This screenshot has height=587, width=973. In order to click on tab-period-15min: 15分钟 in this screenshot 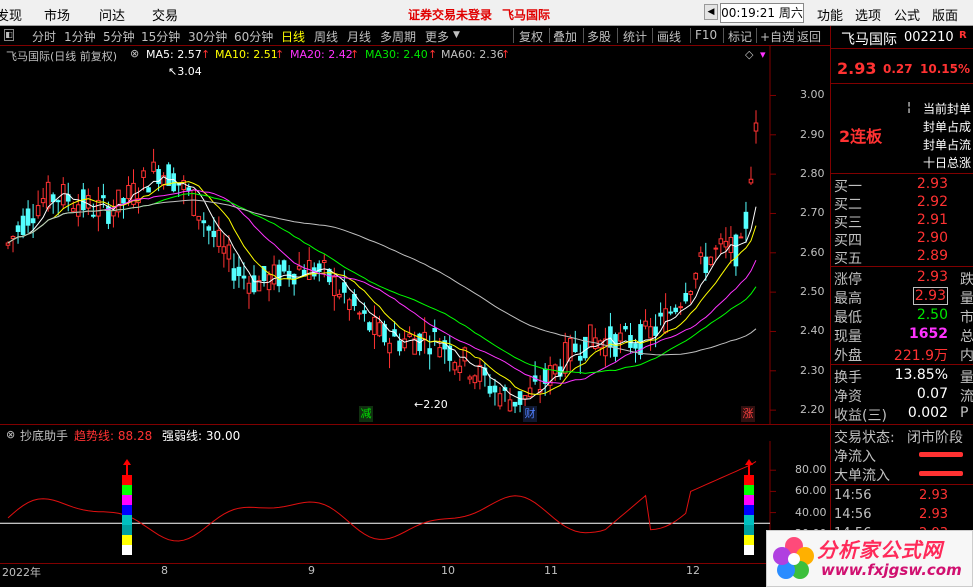, I will do `click(160, 36)`.